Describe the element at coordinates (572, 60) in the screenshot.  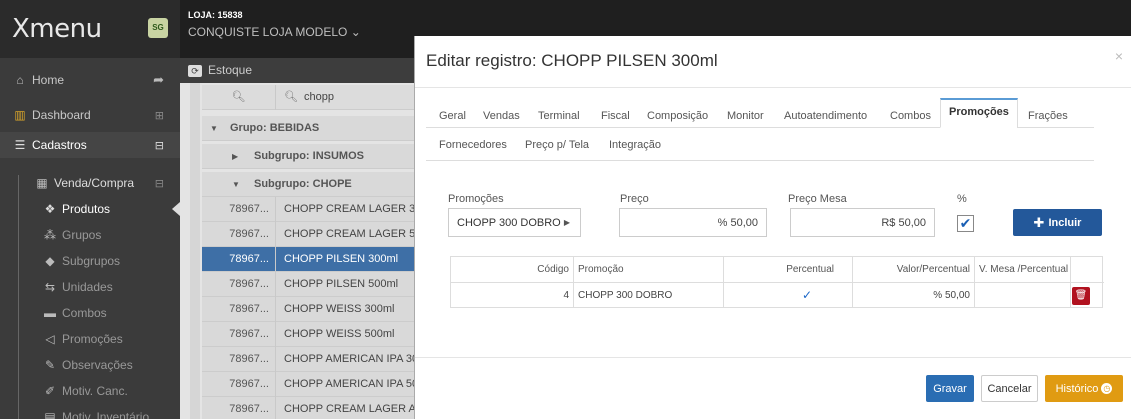
I see `modal-title: Editar registro: CHOPP PILSEN 300ml` at that location.